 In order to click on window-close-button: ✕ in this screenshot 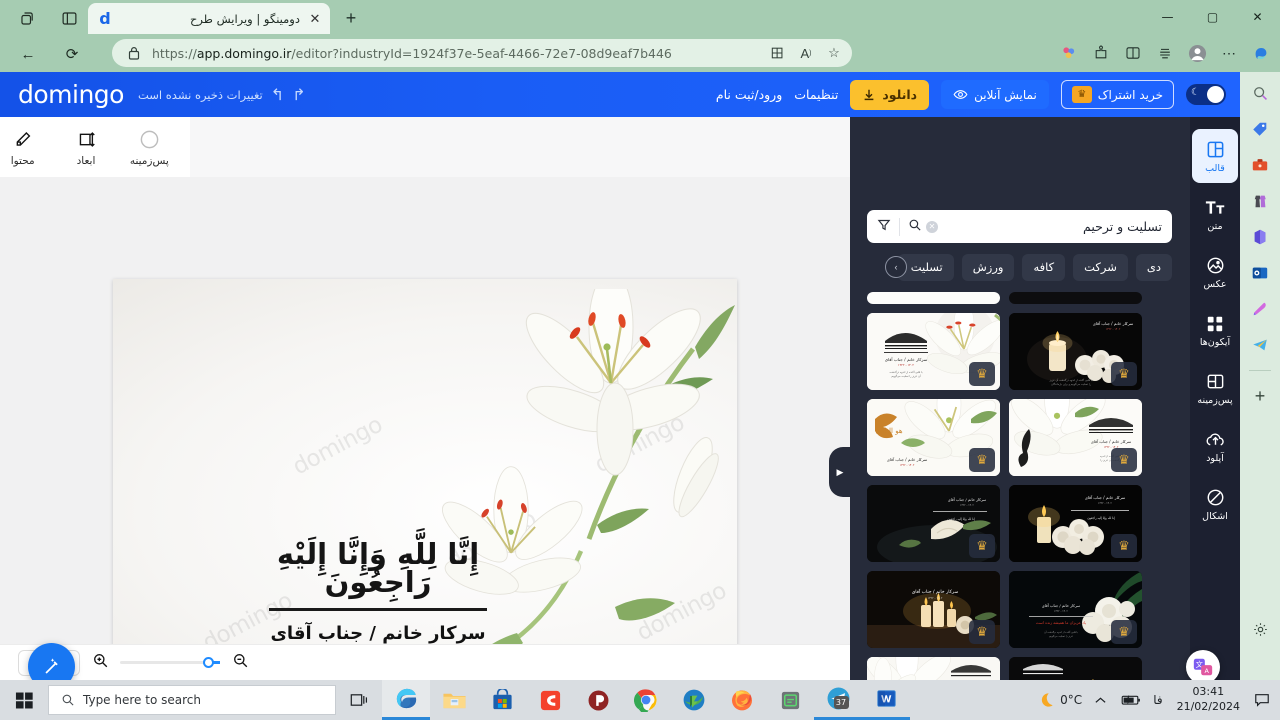, I will do `click(1257, 17)`.